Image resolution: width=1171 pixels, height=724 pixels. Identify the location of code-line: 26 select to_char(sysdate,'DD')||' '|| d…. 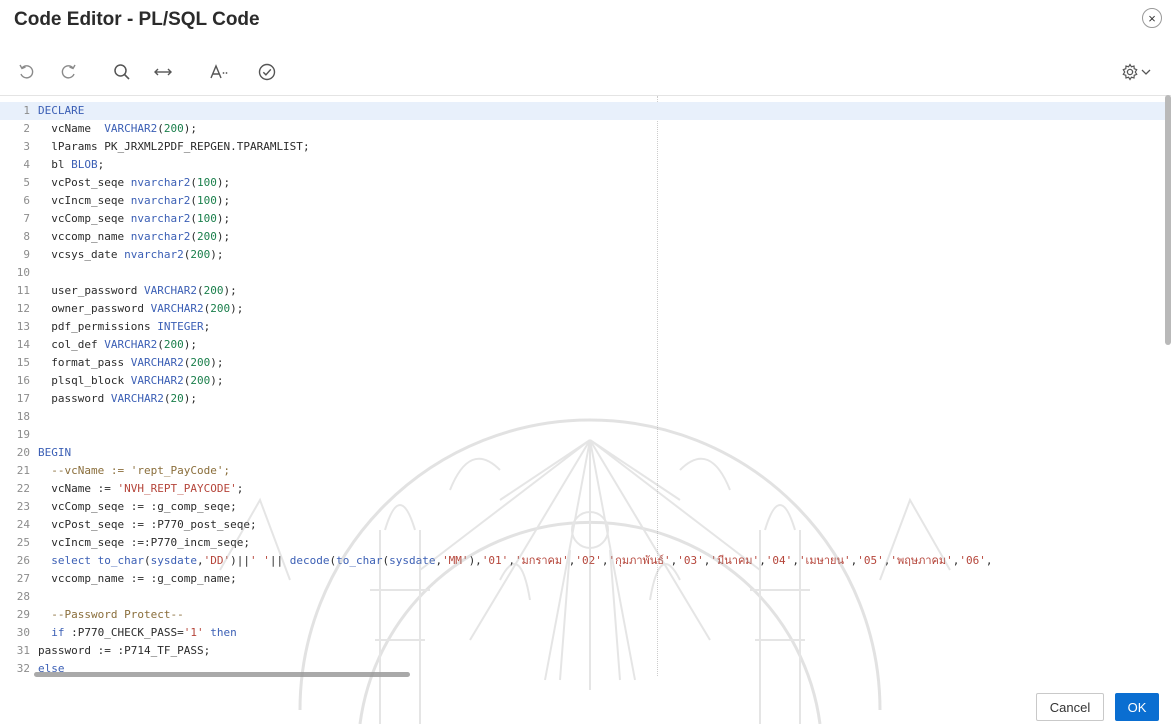
(582, 561).